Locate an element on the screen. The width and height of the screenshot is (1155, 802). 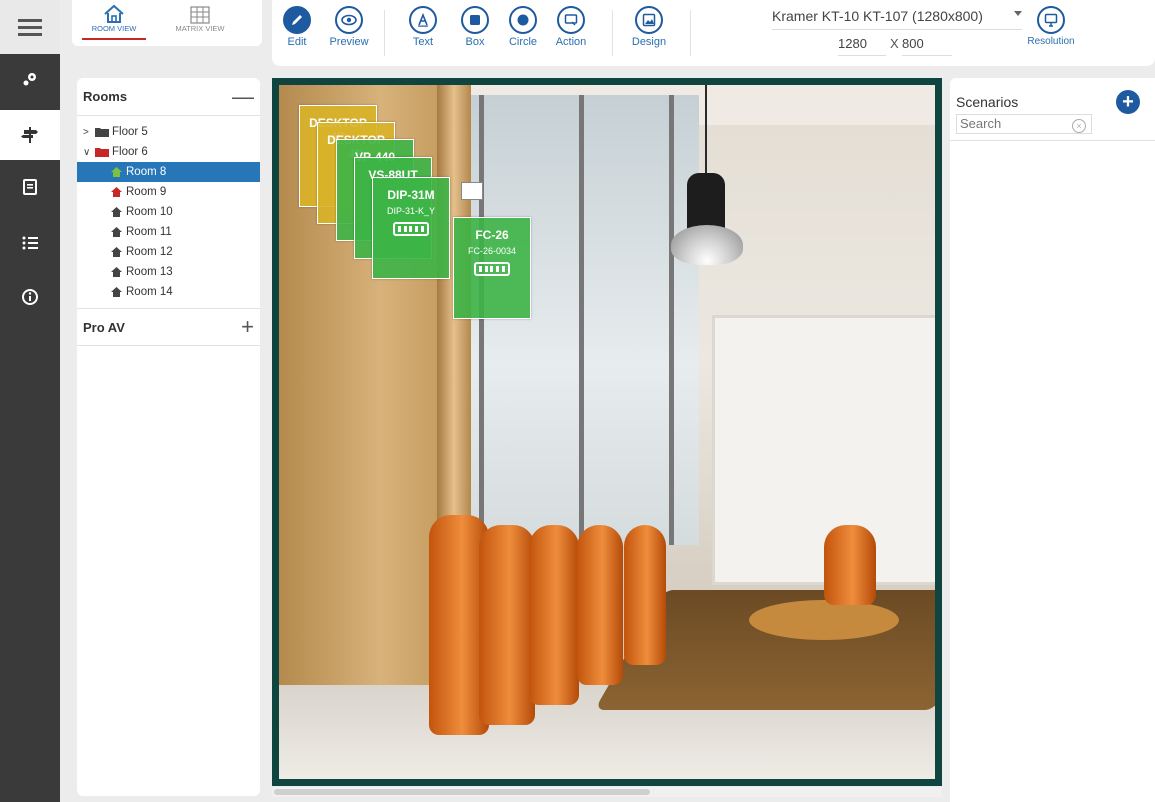
tree-room-label: Room 12 is located at coordinates (149, 252).